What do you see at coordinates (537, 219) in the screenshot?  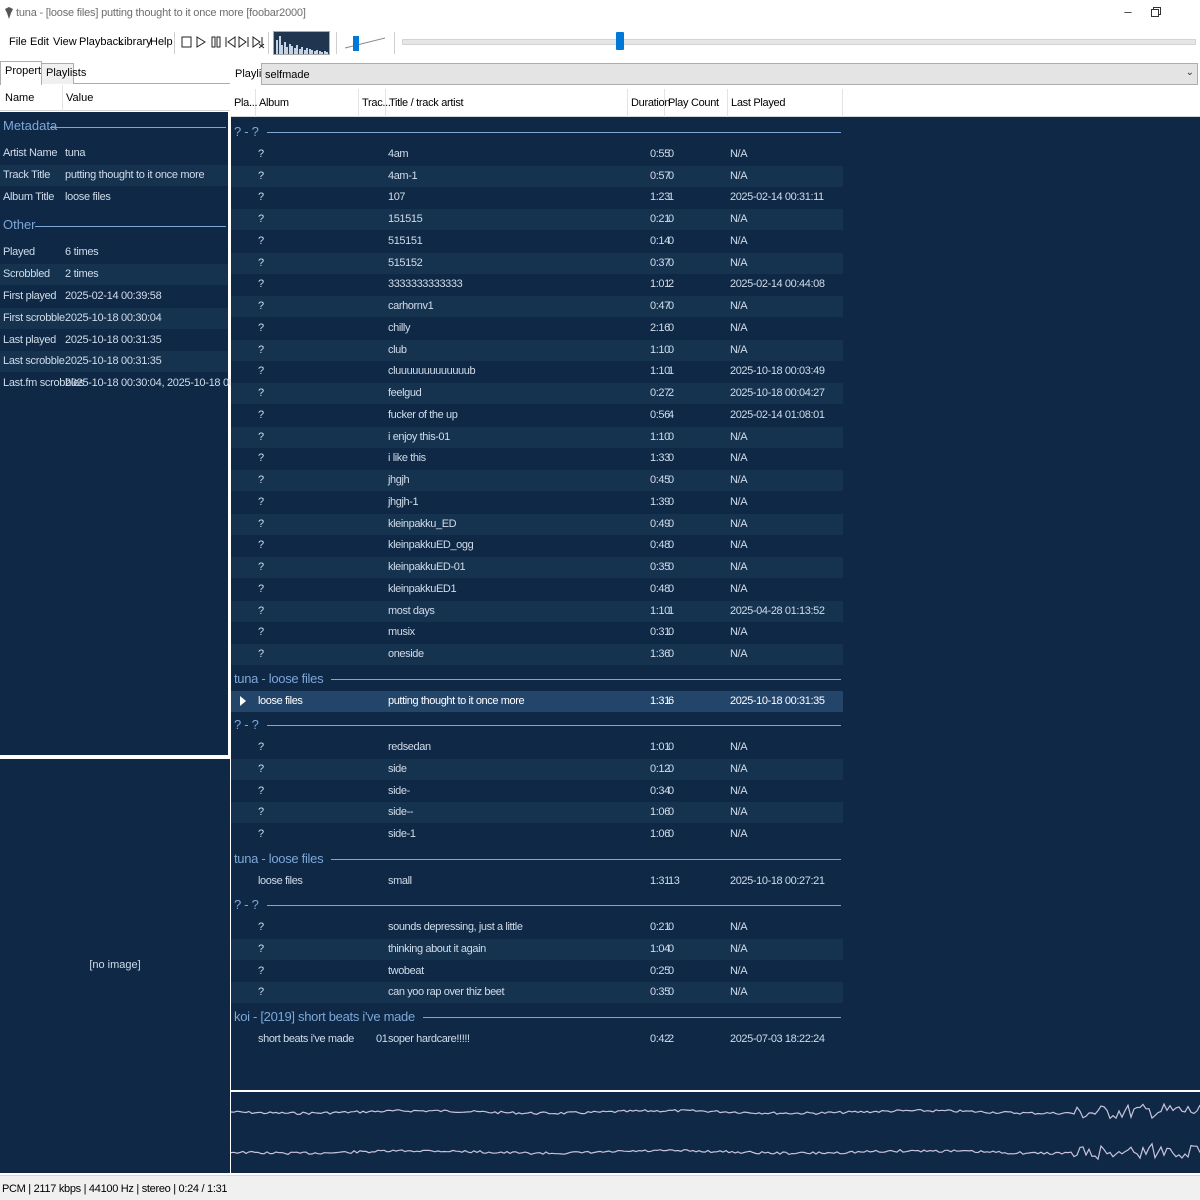 I see `track-row: ? 151515 0:21 0 N/A` at bounding box center [537, 219].